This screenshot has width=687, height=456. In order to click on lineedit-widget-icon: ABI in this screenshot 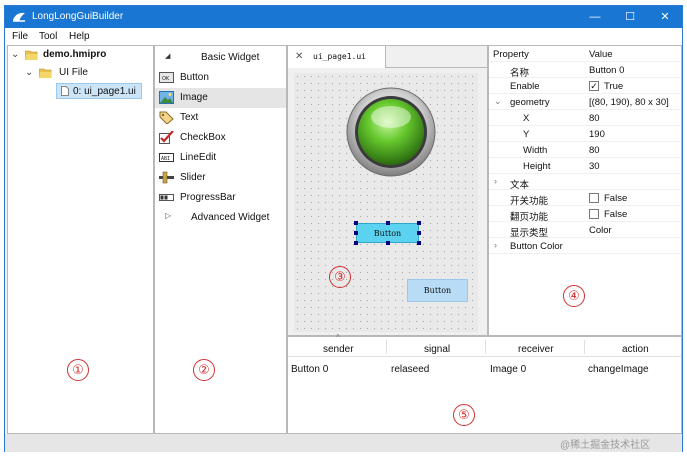, I will do `click(166, 157)`.